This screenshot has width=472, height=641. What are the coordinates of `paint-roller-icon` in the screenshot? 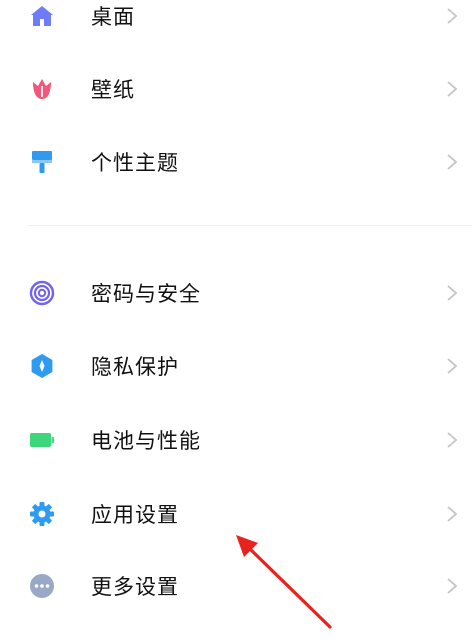 It's located at (42, 162).